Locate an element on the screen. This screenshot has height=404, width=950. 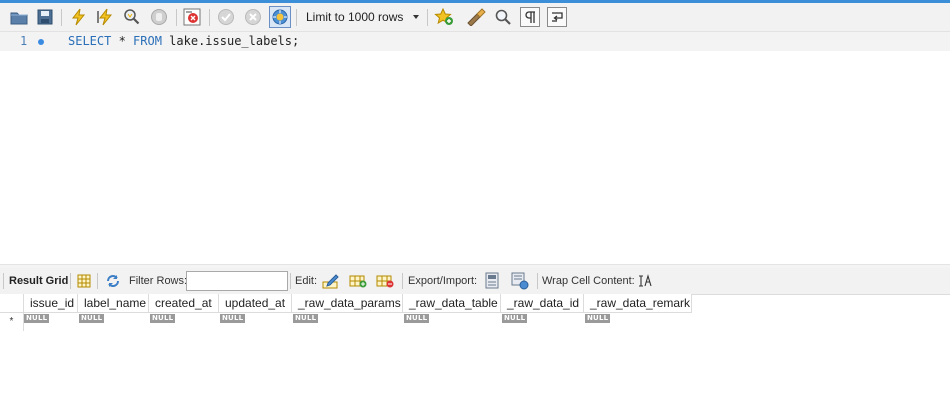
toggle-errors-icon is located at coordinates (192, 17).